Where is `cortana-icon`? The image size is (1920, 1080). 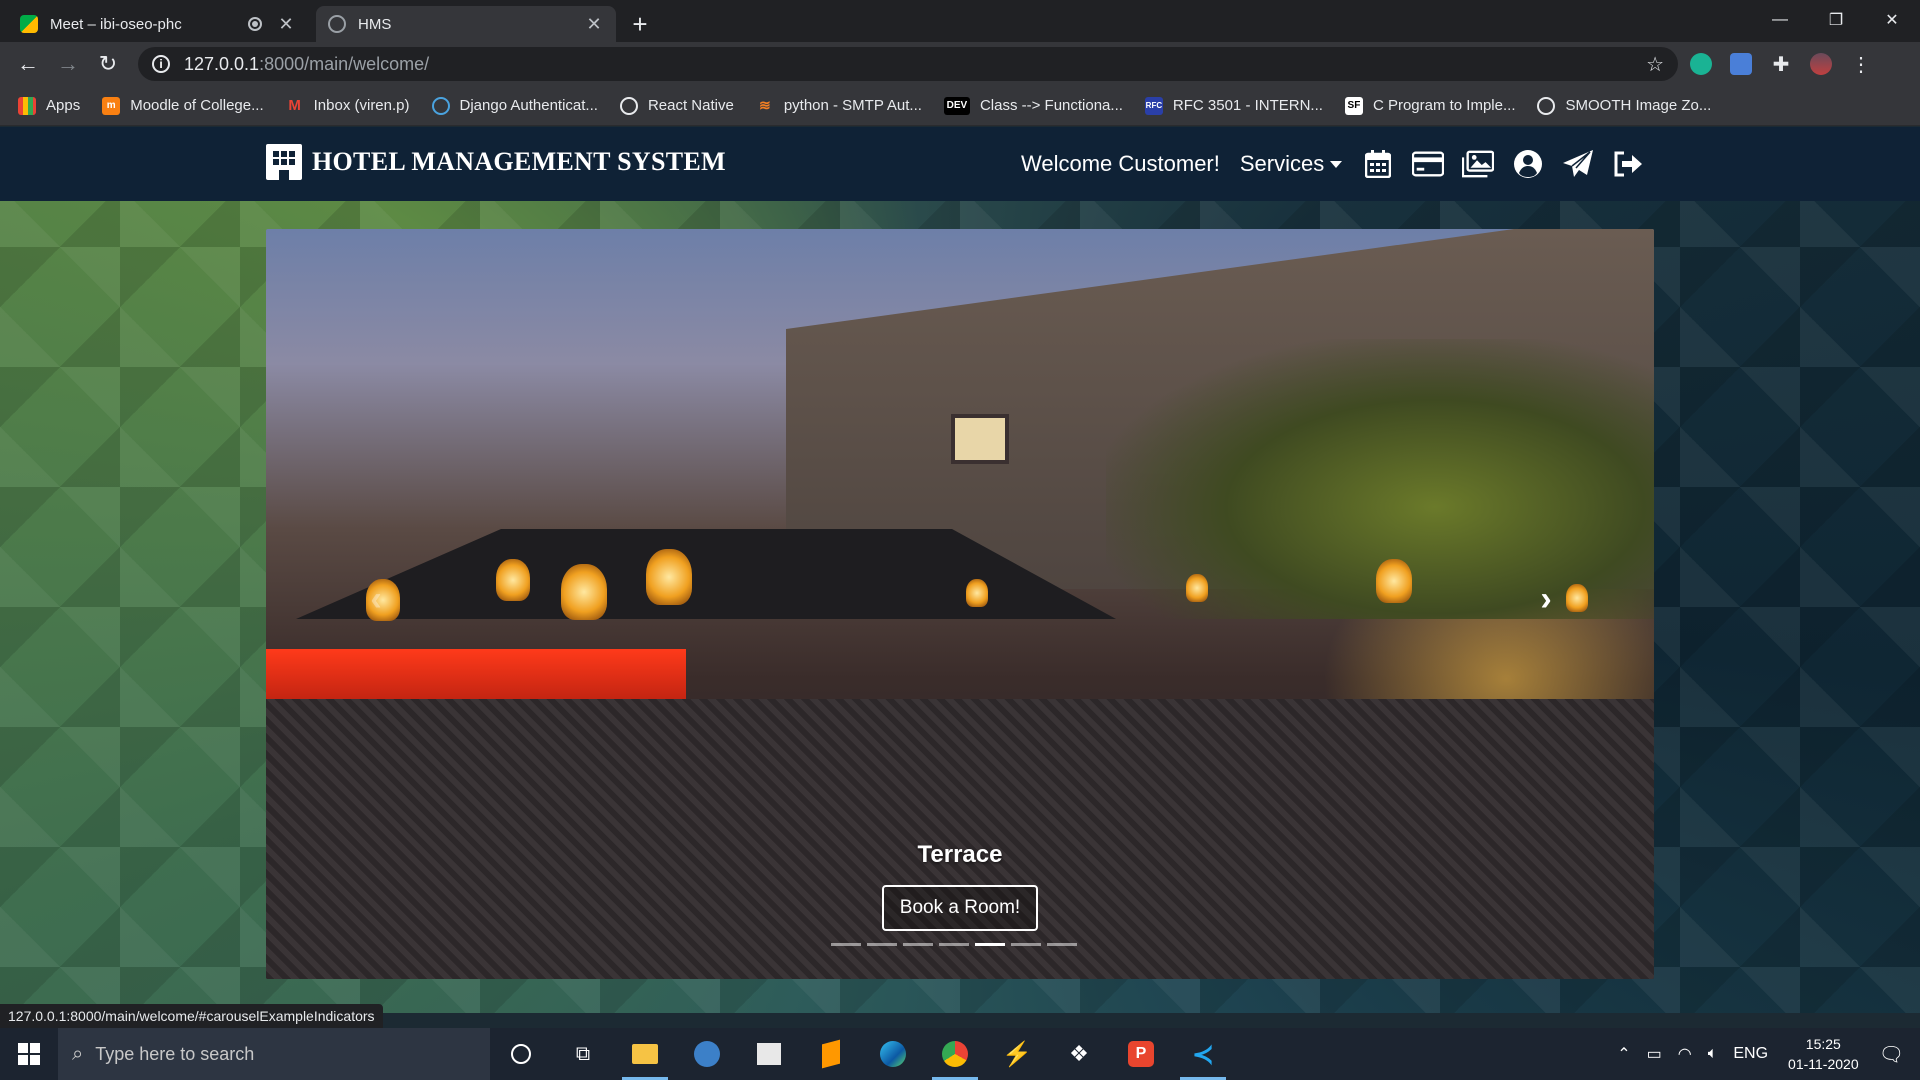 cortana-icon is located at coordinates (521, 1054).